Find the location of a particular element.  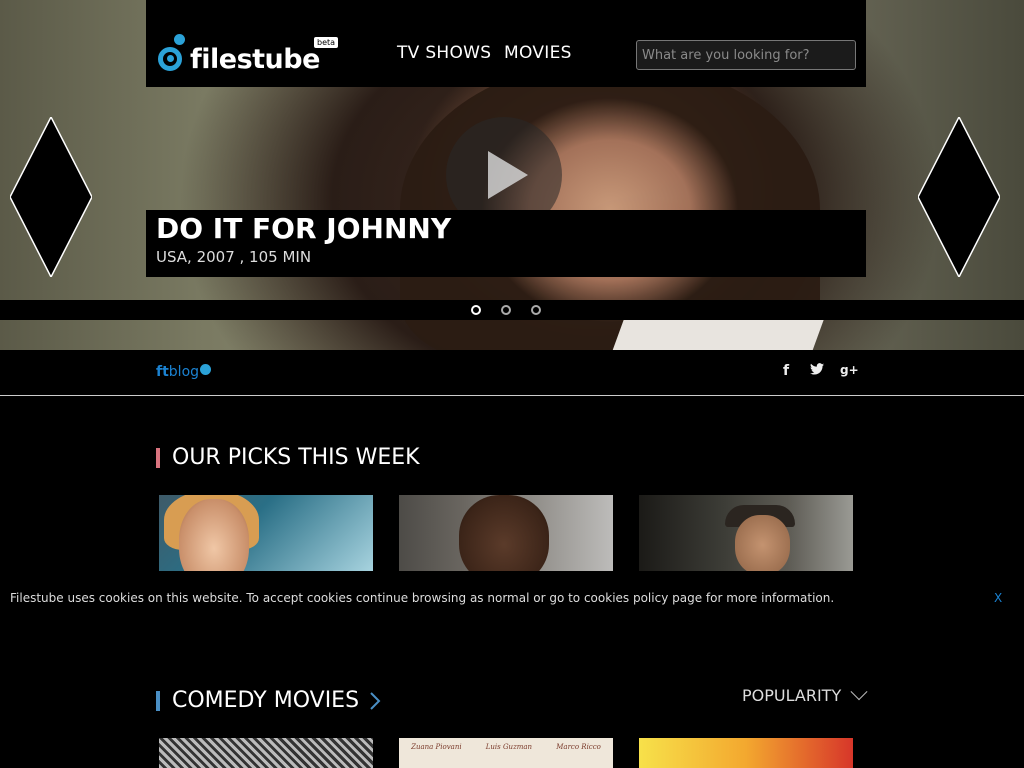

hero-meta: USA, 2007 , 105 MIN is located at coordinates (234, 257).